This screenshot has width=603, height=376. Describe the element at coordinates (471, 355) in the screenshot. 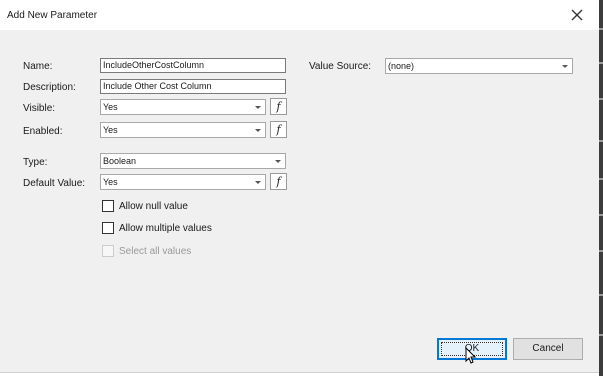

I see `mouse-pointer-icon` at that location.